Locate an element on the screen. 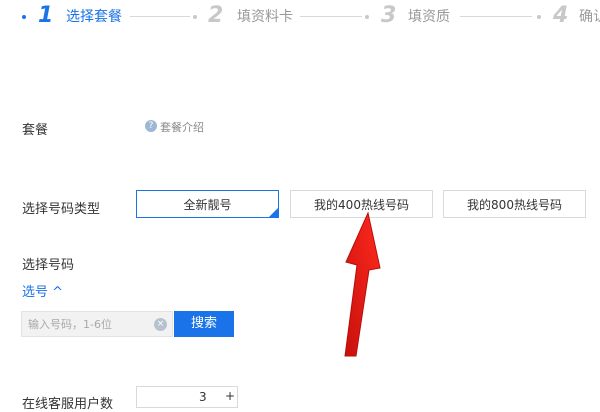 The width and height of the screenshot is (600, 412). number-search-input is located at coordinates (91, 324).